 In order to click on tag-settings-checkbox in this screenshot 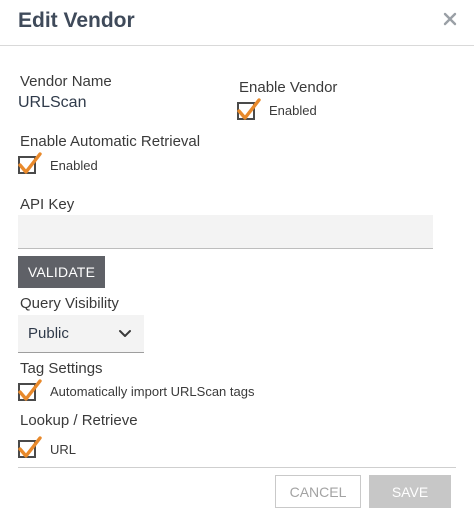, I will do `click(30, 391)`.